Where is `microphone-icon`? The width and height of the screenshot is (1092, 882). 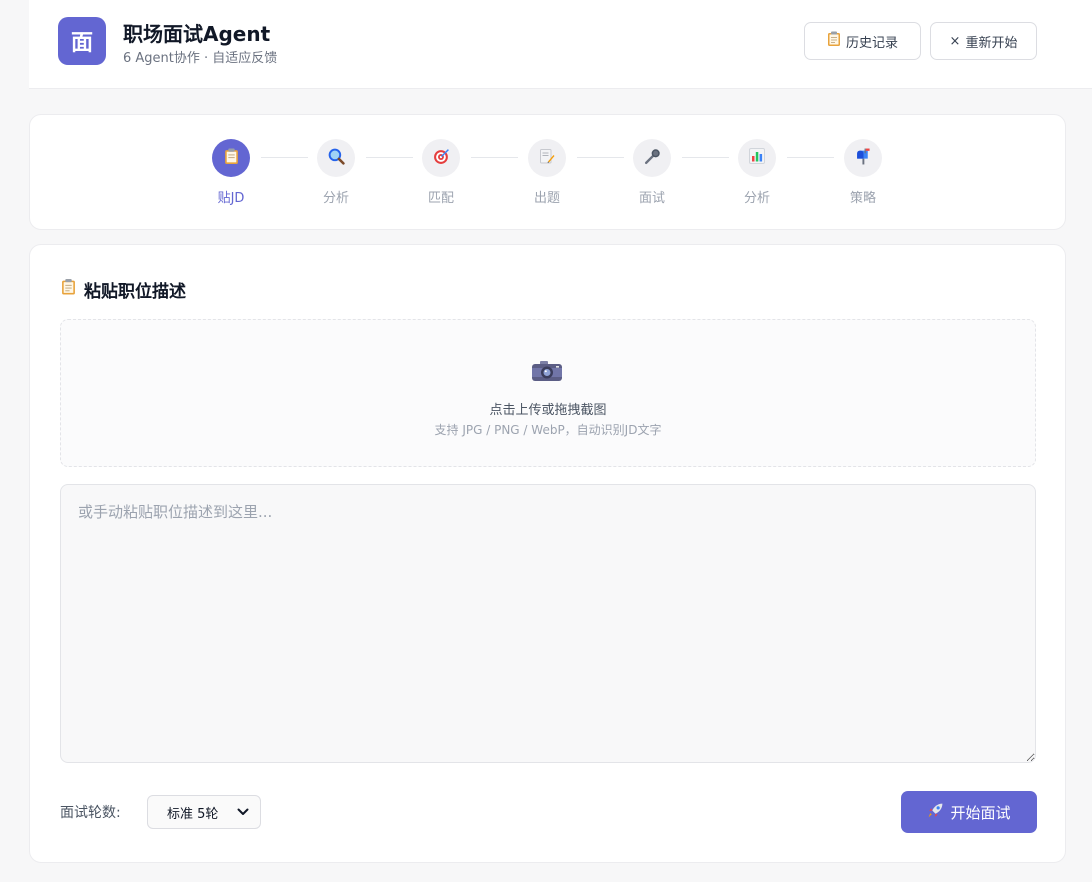 microphone-icon is located at coordinates (652, 158).